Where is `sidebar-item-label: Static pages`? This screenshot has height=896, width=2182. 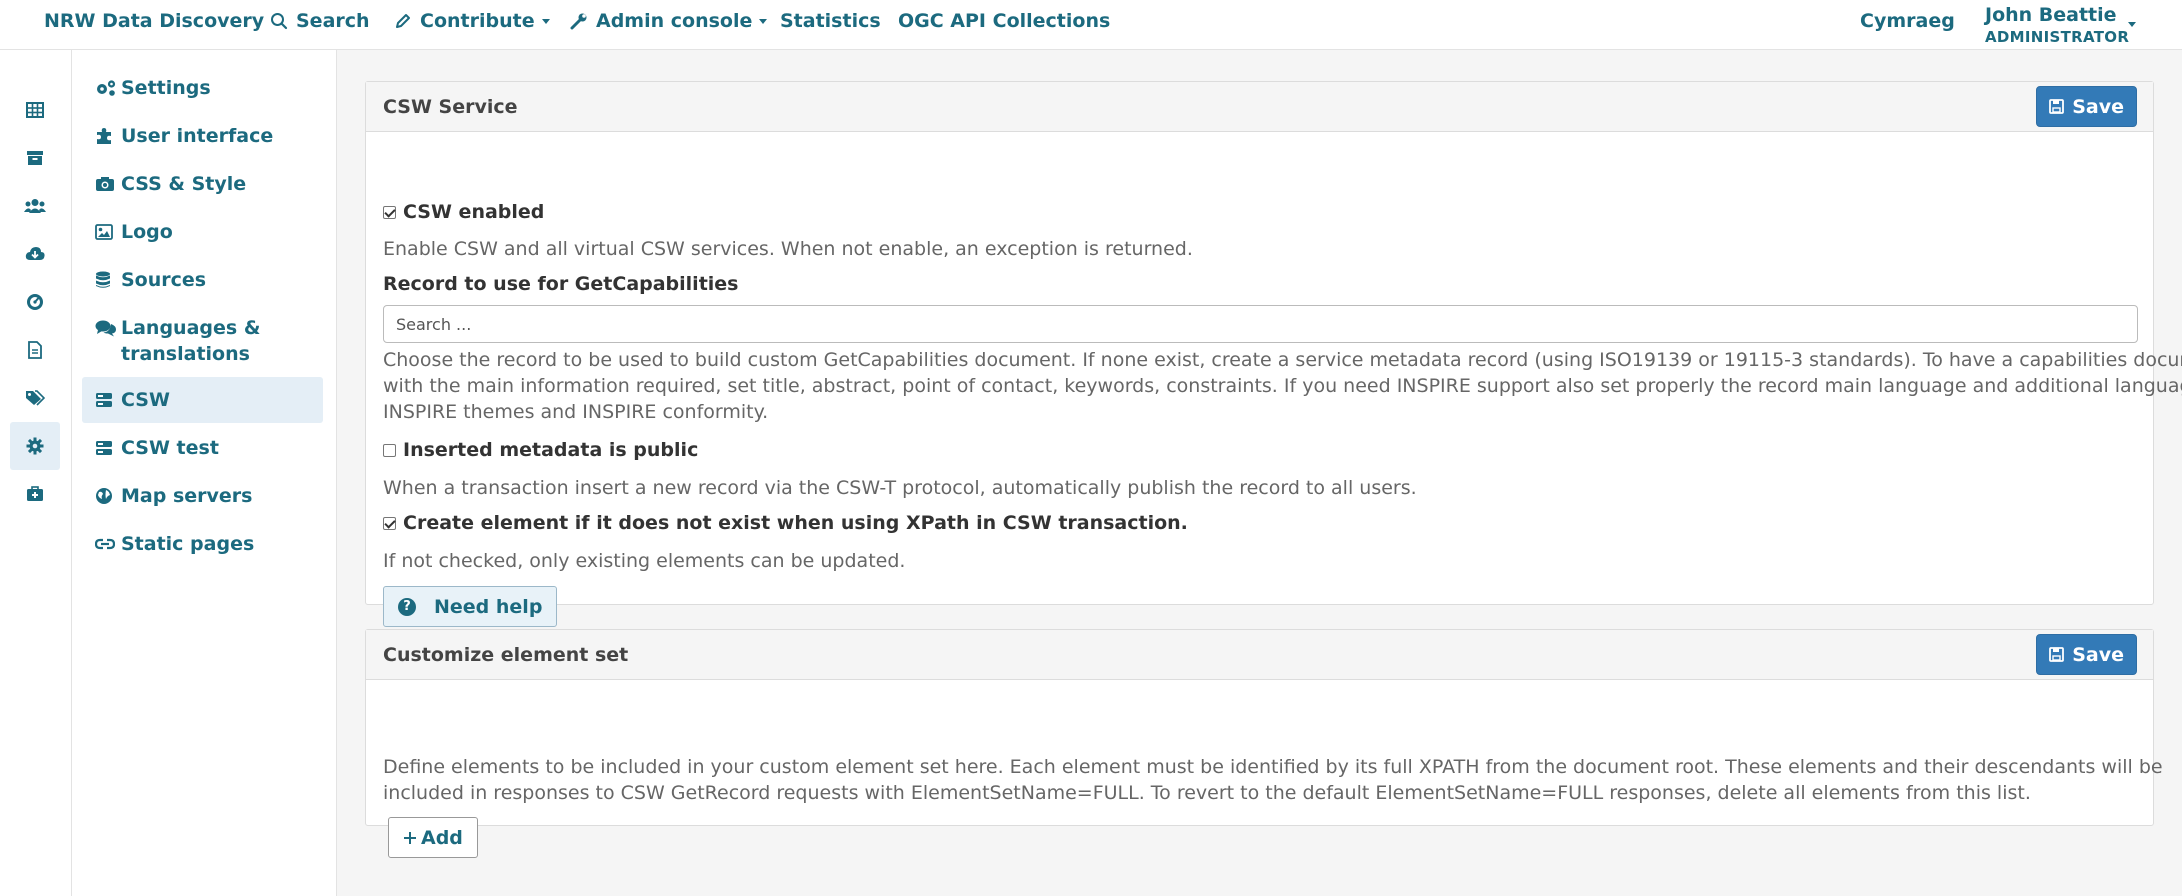
sidebar-item-label: Static pages is located at coordinates (188, 544).